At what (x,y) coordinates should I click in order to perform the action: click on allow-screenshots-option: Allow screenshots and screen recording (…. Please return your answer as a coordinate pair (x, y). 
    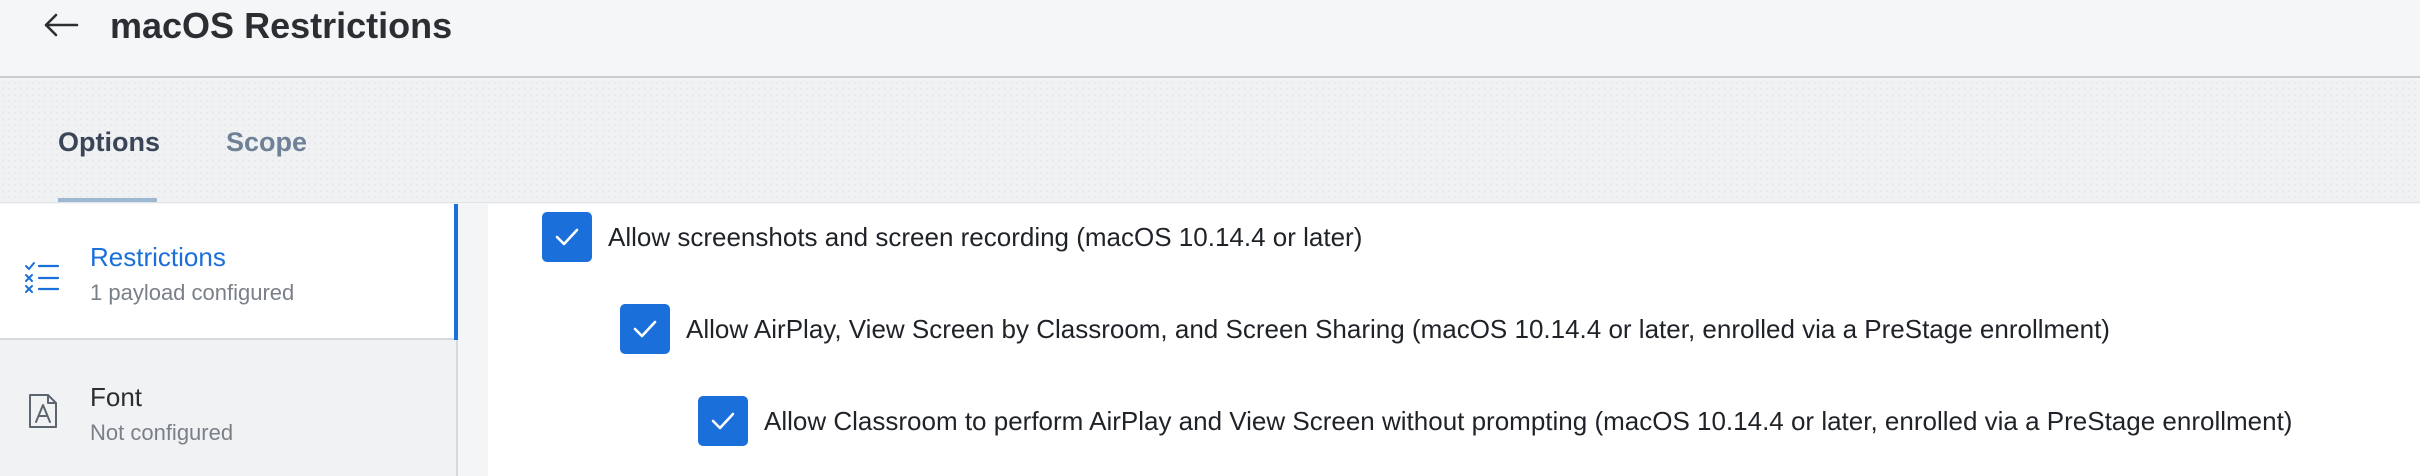
    Looking at the image, I should click on (952, 237).